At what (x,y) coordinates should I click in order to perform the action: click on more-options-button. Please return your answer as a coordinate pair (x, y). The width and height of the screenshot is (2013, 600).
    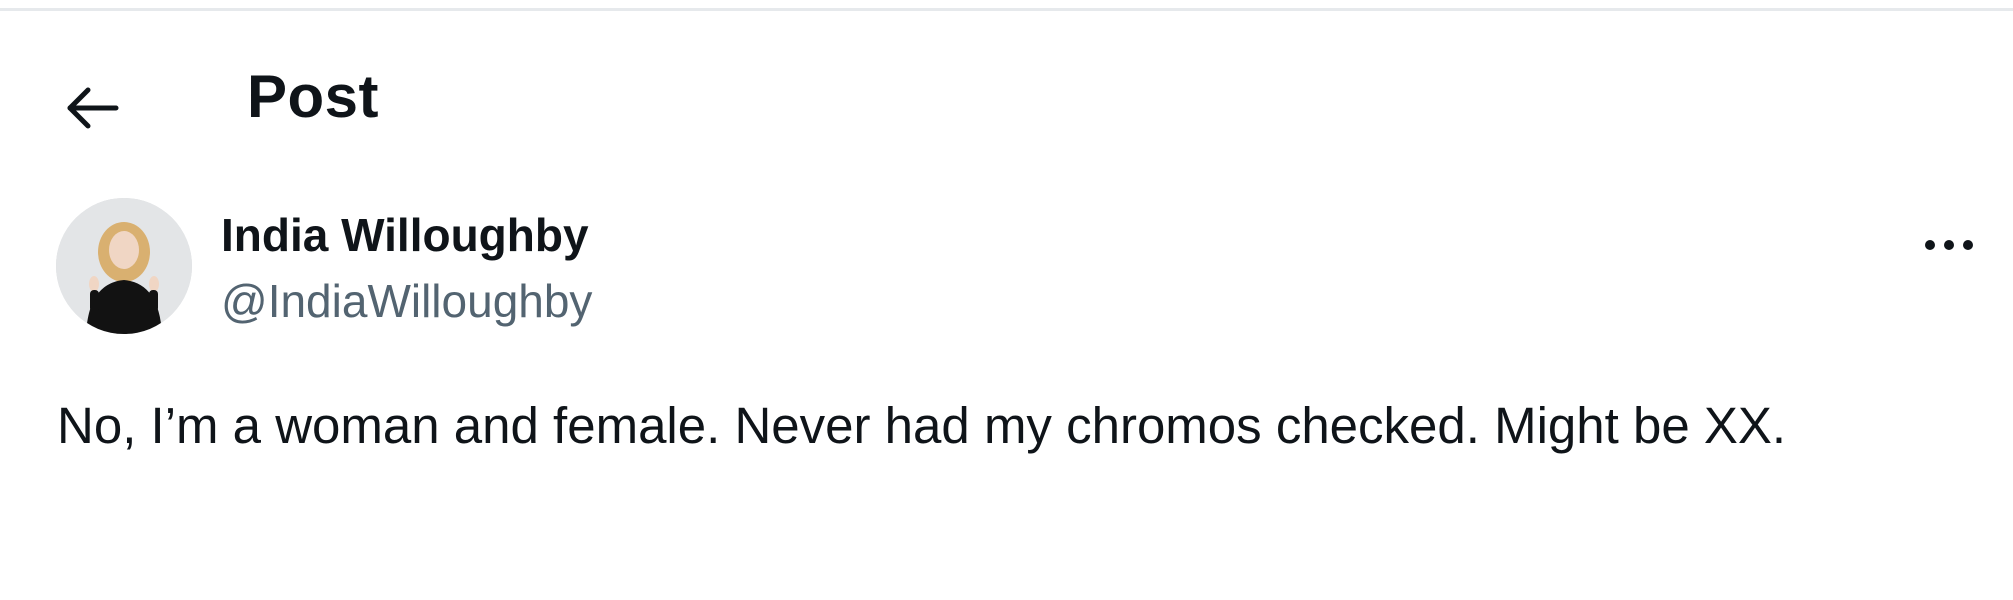
    Looking at the image, I should click on (1949, 245).